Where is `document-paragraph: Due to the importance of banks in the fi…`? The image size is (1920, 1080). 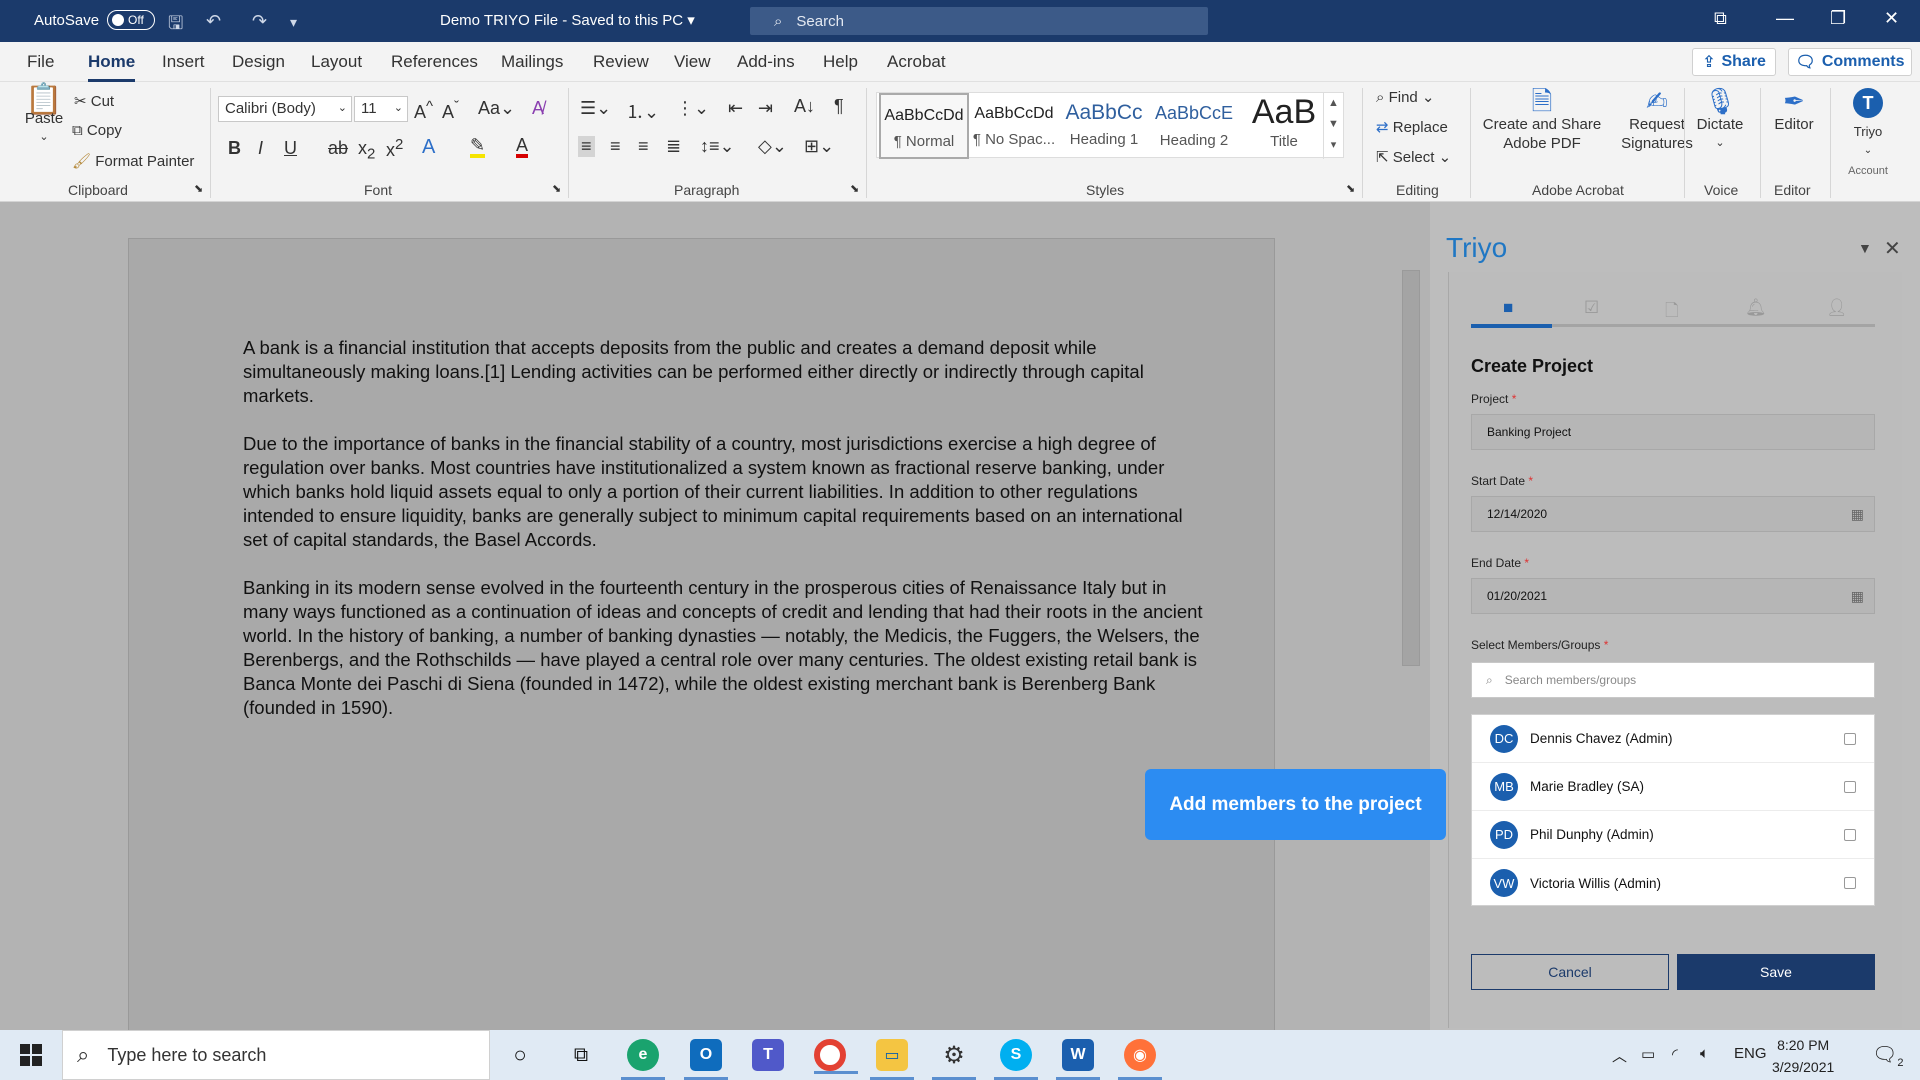 document-paragraph: Due to the importance of banks in the fi… is located at coordinates (723, 492).